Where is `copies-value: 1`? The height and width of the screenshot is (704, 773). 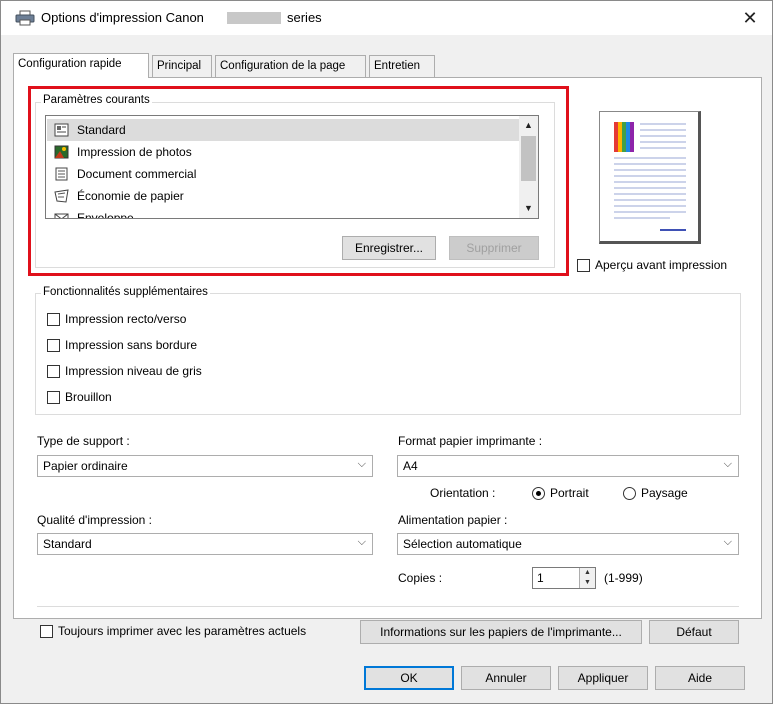
copies-value: 1 is located at coordinates (540, 578).